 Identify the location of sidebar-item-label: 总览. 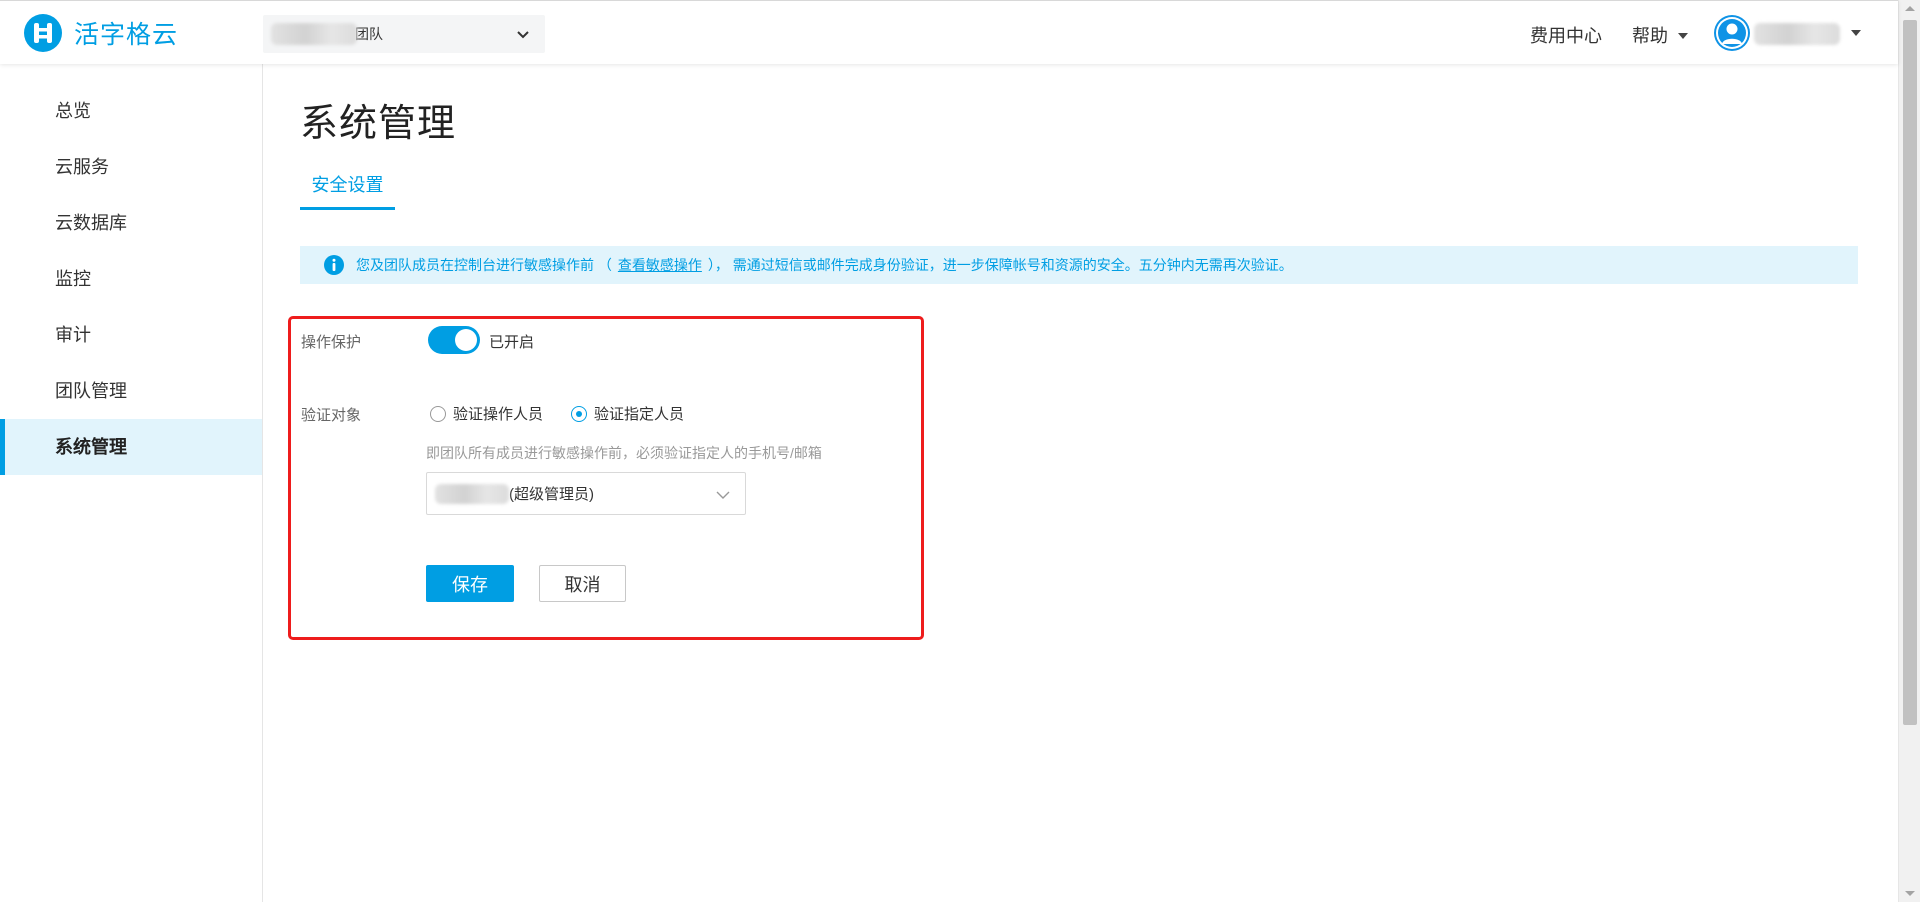
(73, 111).